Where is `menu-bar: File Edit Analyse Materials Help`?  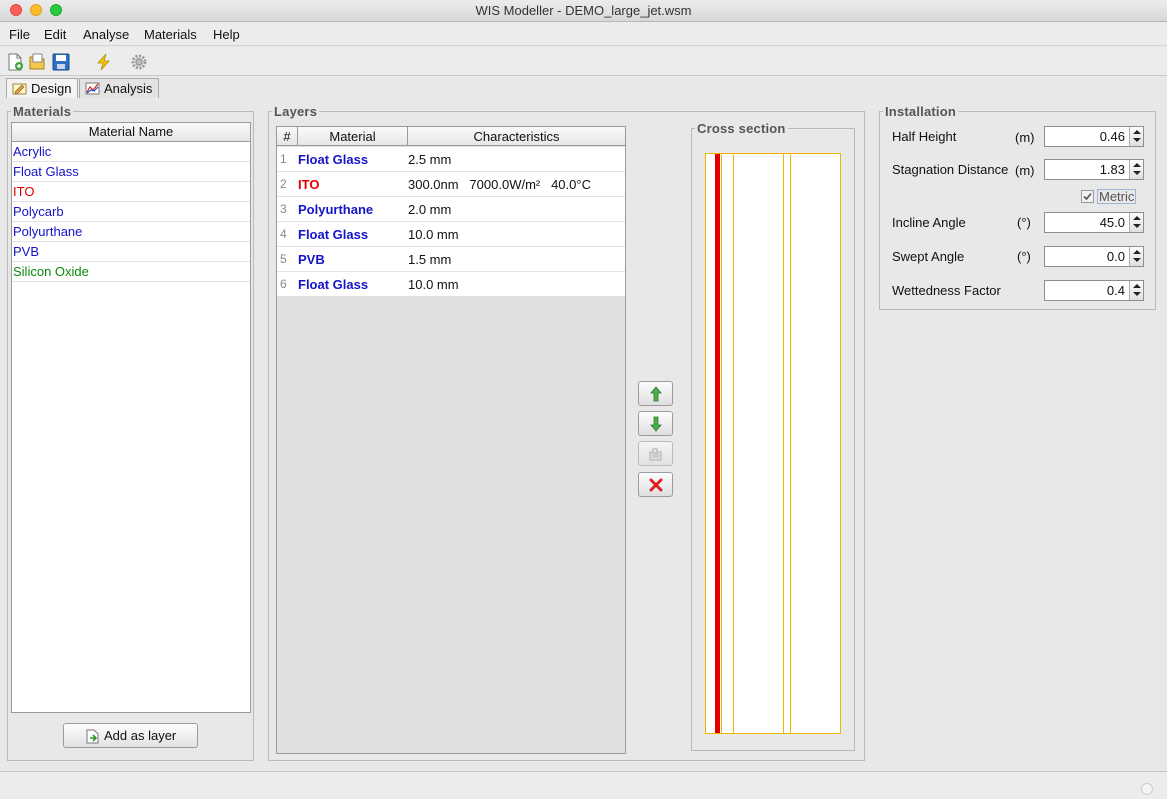 menu-bar: File Edit Analyse Materials Help is located at coordinates (583, 34).